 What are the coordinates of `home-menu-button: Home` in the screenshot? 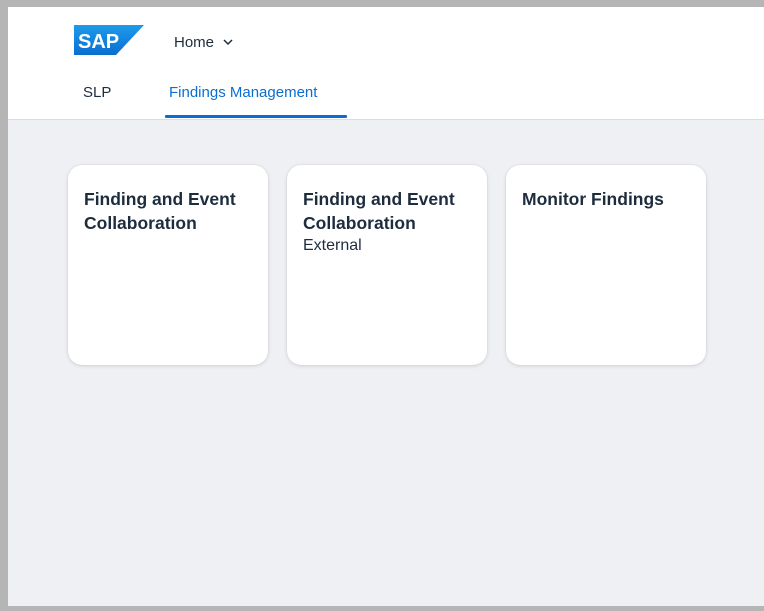 It's located at (204, 42).